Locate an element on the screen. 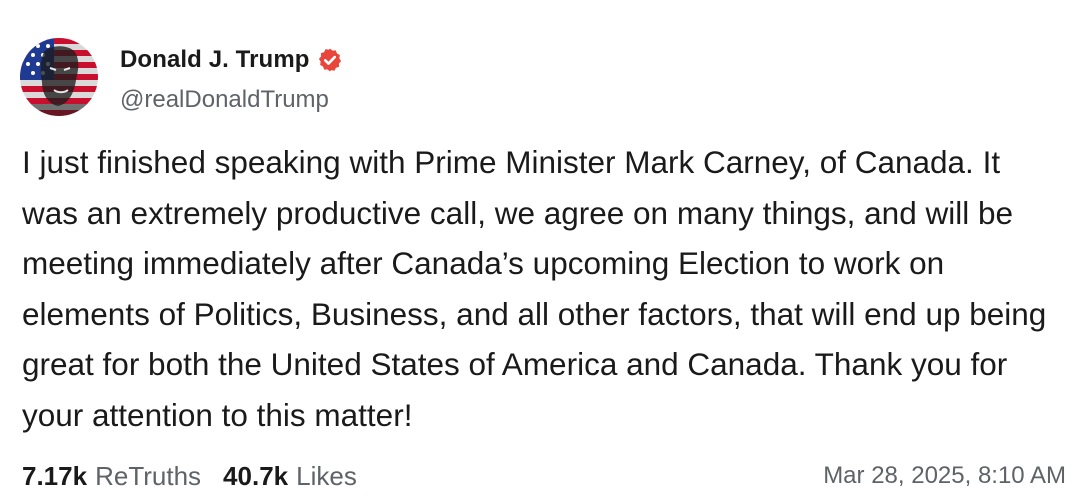  verified-badge-icon is located at coordinates (330, 60).